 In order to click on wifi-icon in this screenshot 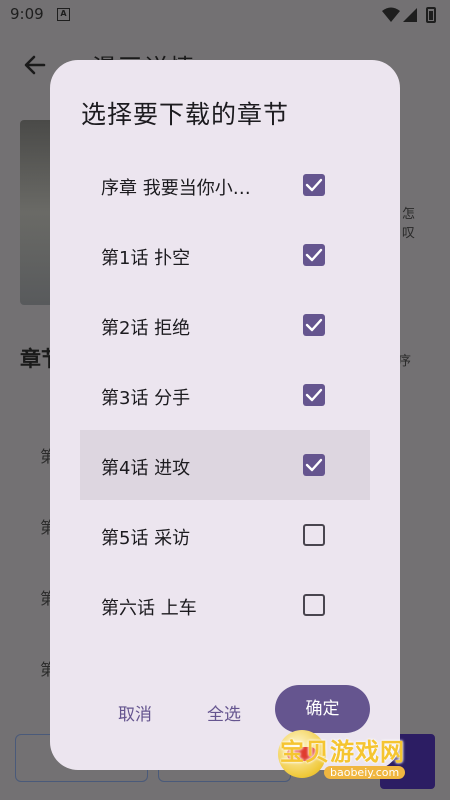, I will do `click(391, 14)`.